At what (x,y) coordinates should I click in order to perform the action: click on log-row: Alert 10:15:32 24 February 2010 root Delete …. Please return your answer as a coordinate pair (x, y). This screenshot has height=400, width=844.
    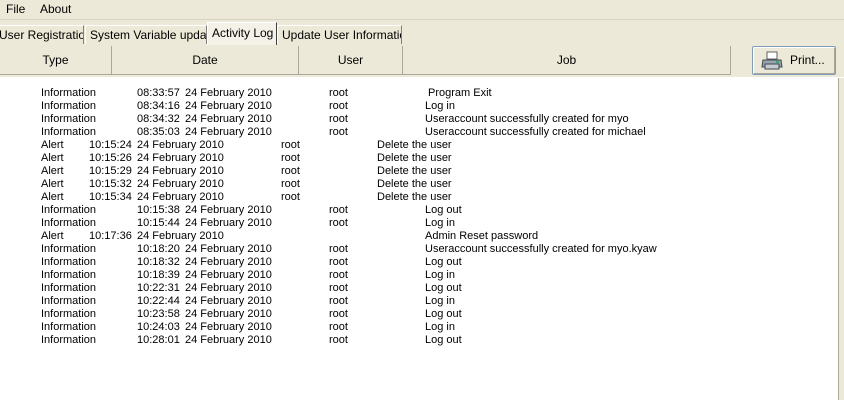
    Looking at the image, I should click on (419, 184).